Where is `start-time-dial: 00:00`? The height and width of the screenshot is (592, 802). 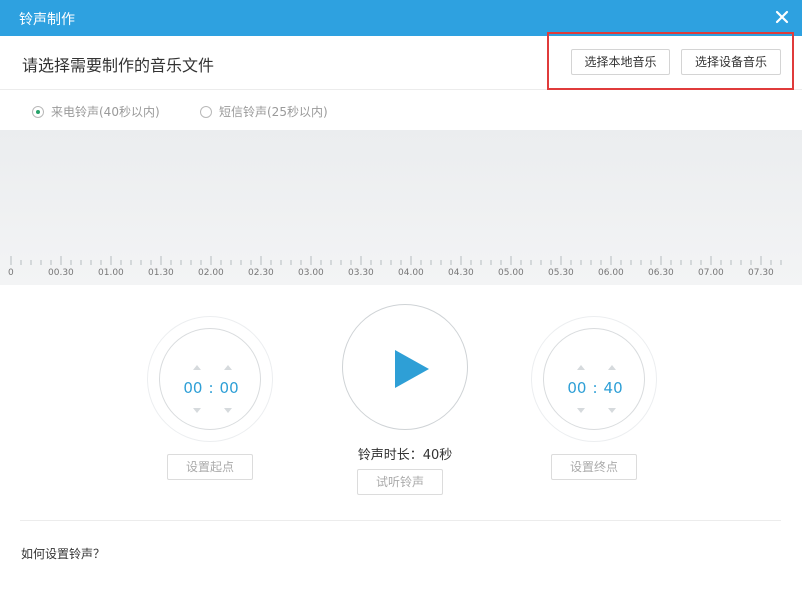 start-time-dial: 00:00 is located at coordinates (210, 379).